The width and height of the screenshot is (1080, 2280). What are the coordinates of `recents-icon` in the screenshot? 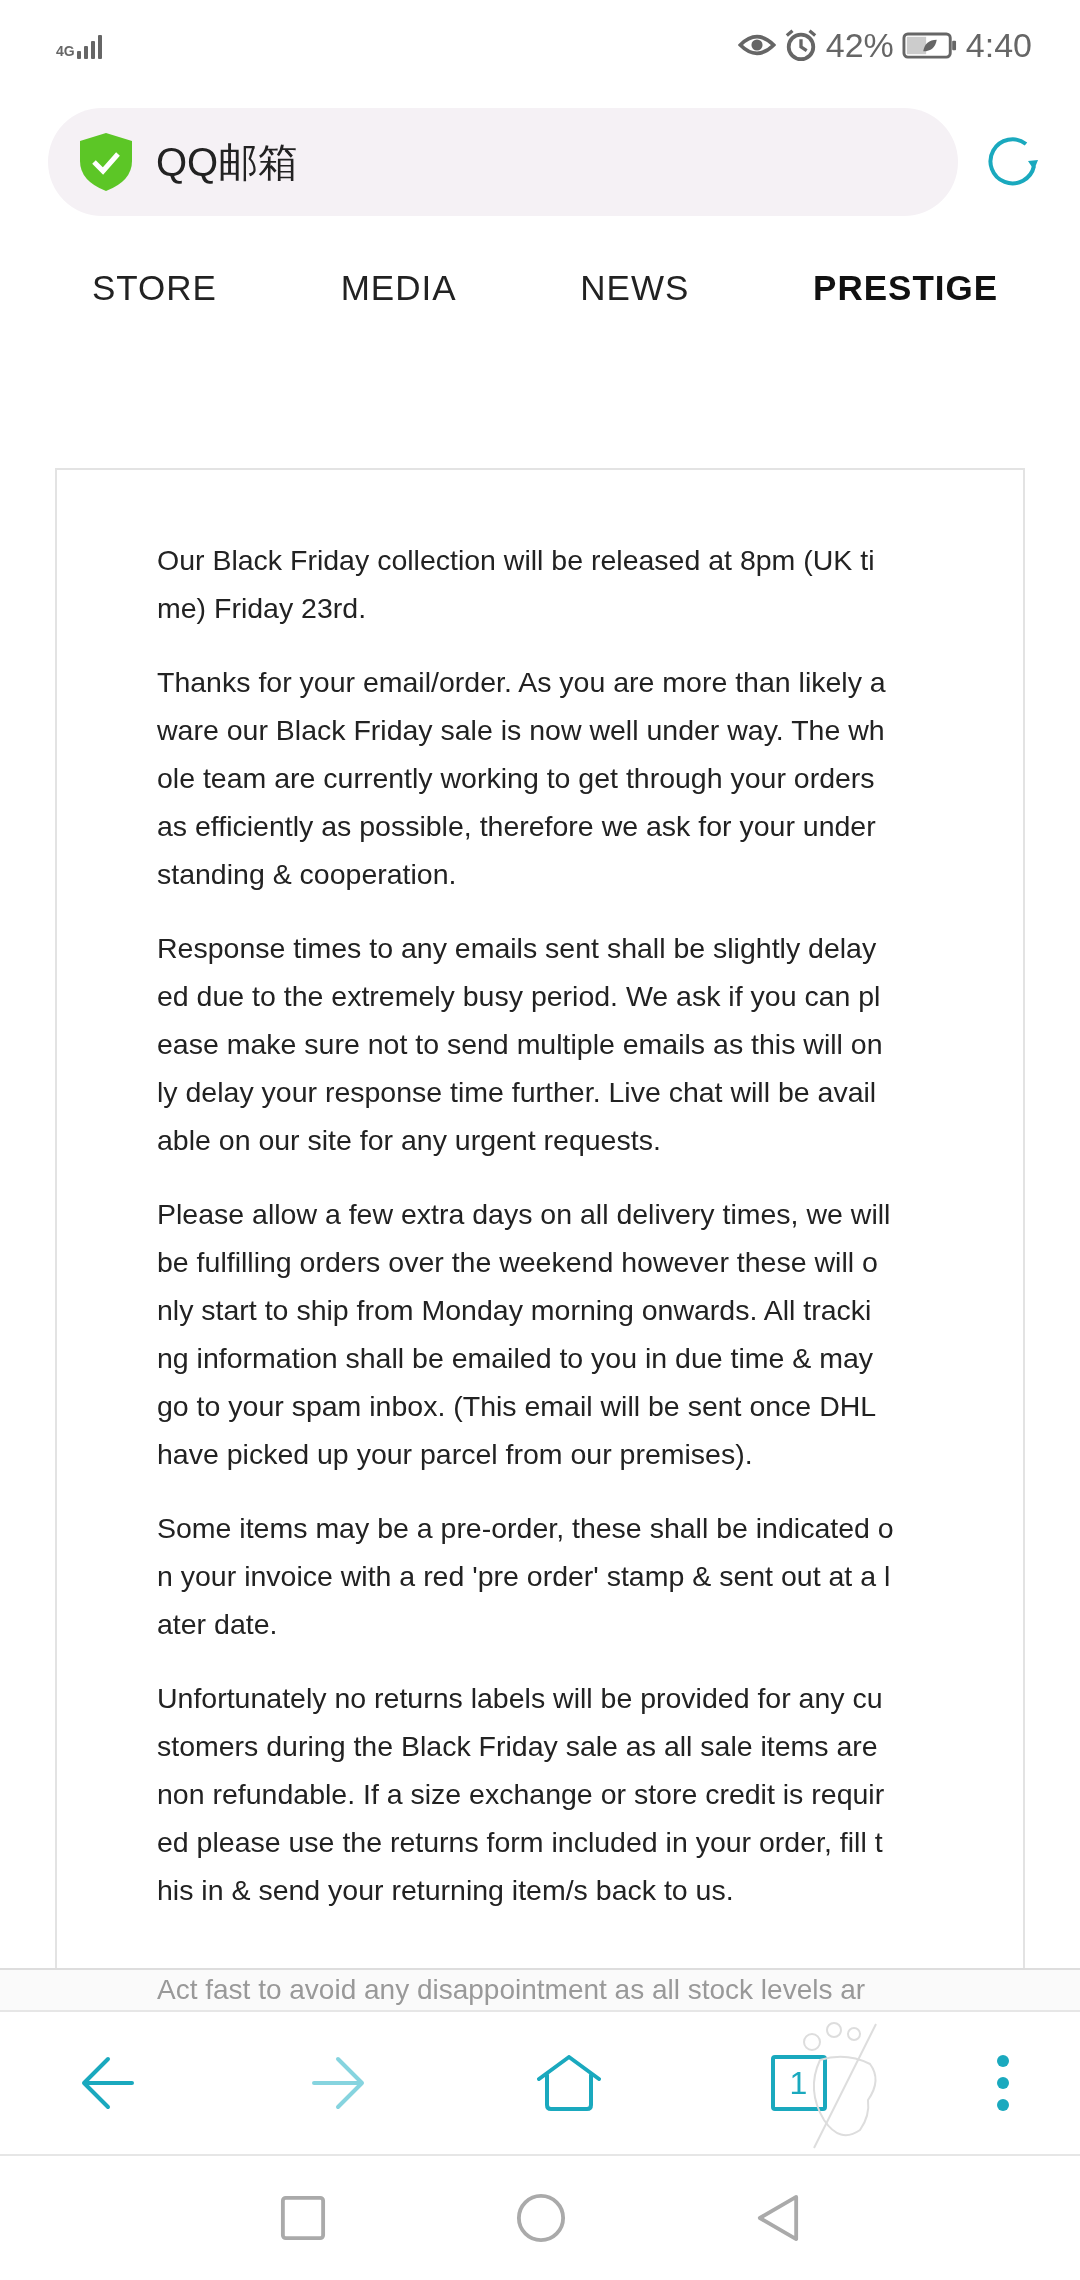 It's located at (303, 2218).